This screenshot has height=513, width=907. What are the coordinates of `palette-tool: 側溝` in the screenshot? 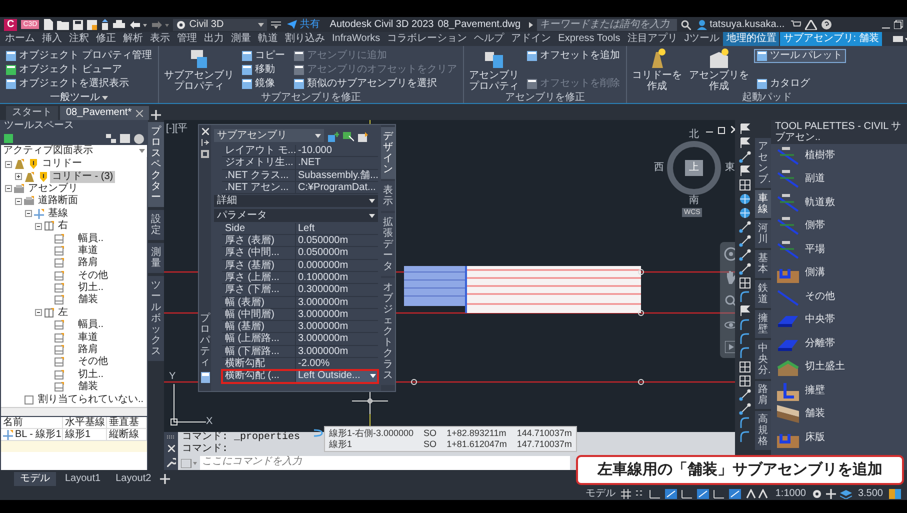 It's located at (839, 273).